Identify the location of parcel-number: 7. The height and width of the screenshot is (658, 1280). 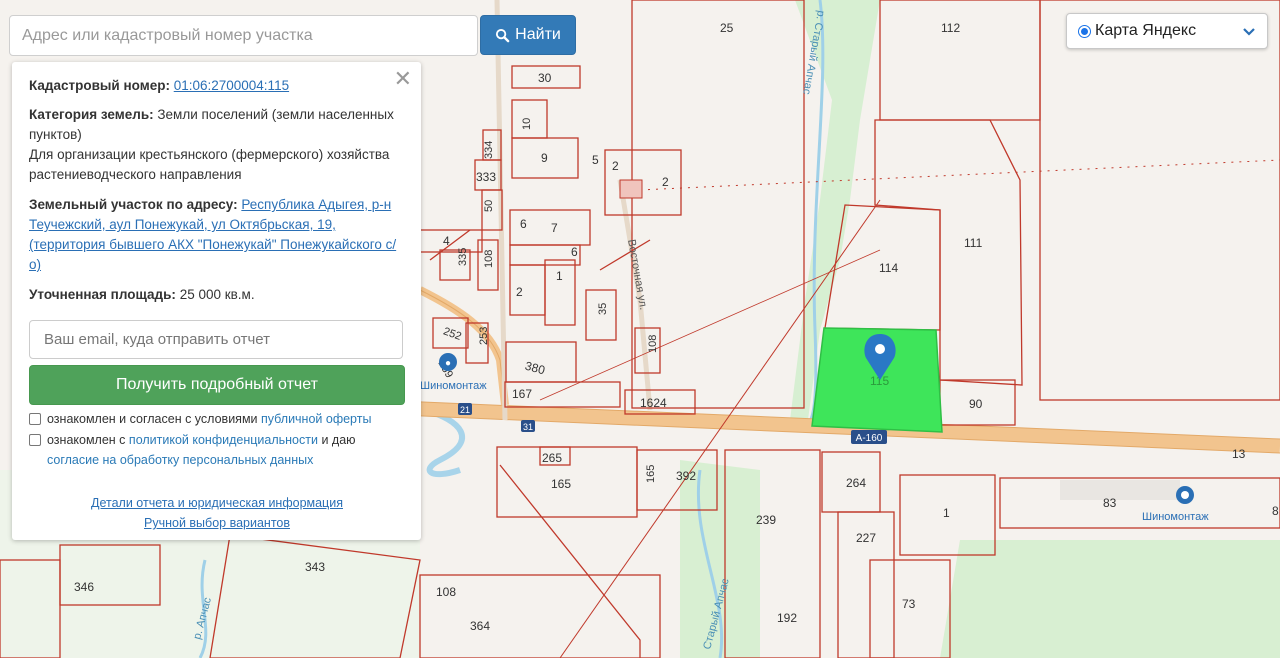
(554, 228).